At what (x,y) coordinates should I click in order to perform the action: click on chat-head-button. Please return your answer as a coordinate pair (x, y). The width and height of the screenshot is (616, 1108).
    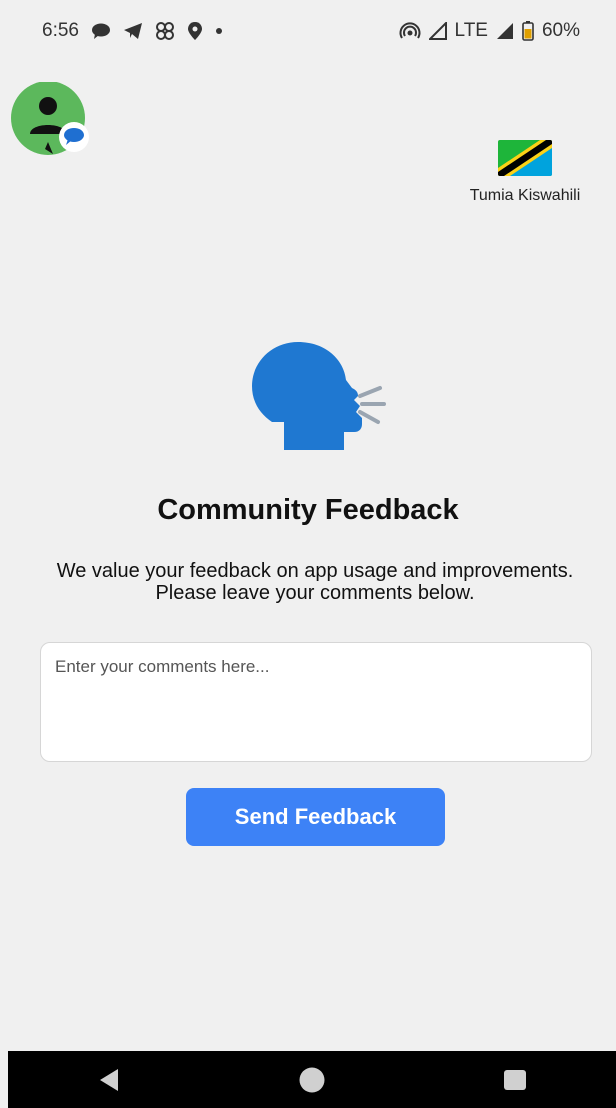
    Looking at the image, I should click on (50, 118).